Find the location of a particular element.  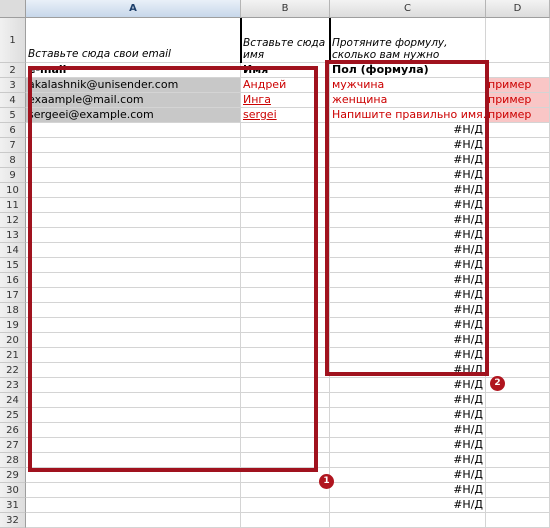

cell-c1: Протяните формулу, сколько вам нужно is located at coordinates (408, 40).